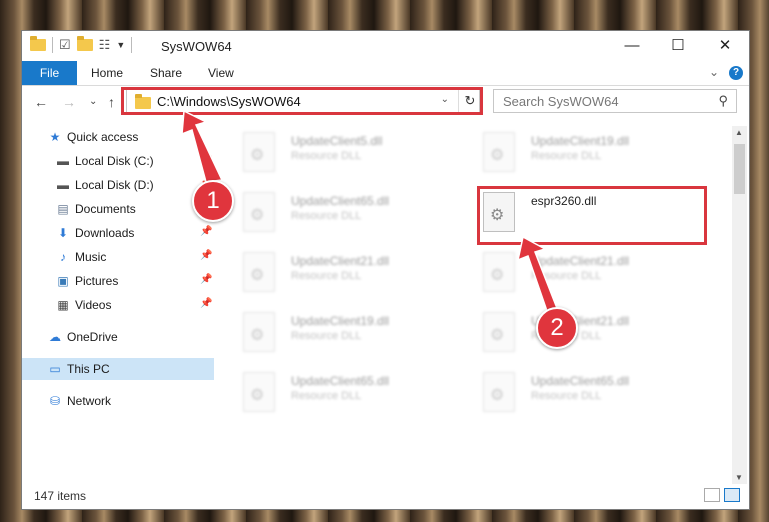  Describe the element at coordinates (213, 201) in the screenshot. I see `callout-number-1: 1` at that location.